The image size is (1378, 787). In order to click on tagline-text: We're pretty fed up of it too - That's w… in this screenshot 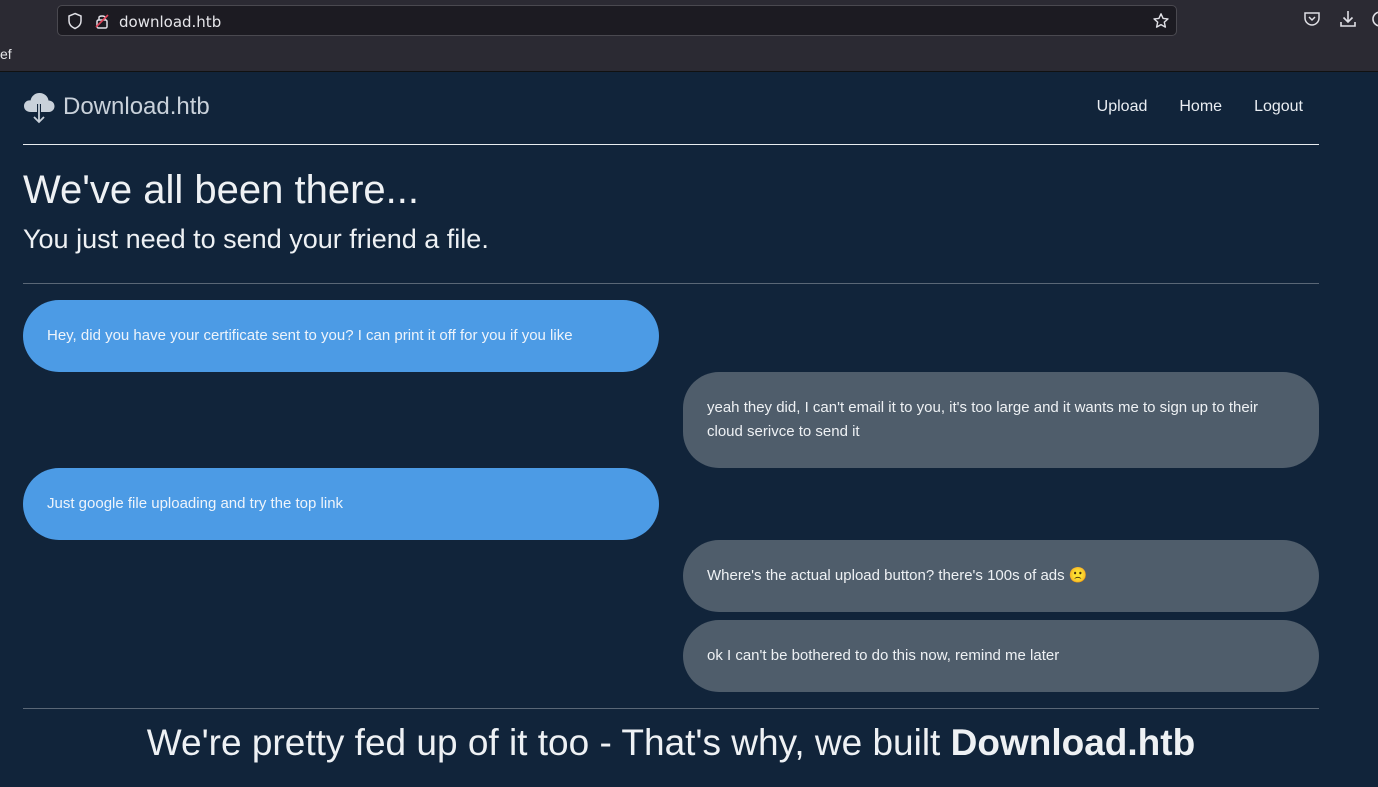, I will do `click(548, 742)`.